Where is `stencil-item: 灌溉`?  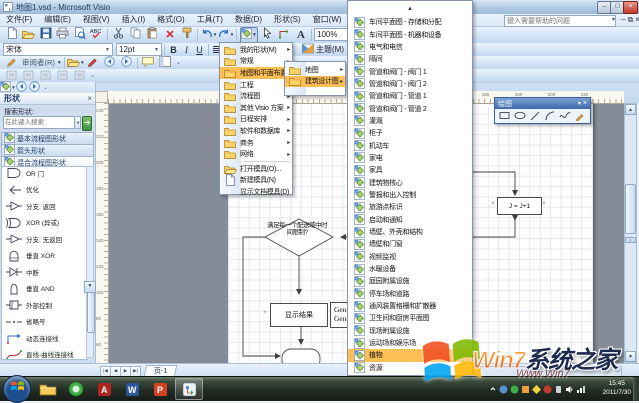
stencil-item: 灌溉 is located at coordinates (410, 121).